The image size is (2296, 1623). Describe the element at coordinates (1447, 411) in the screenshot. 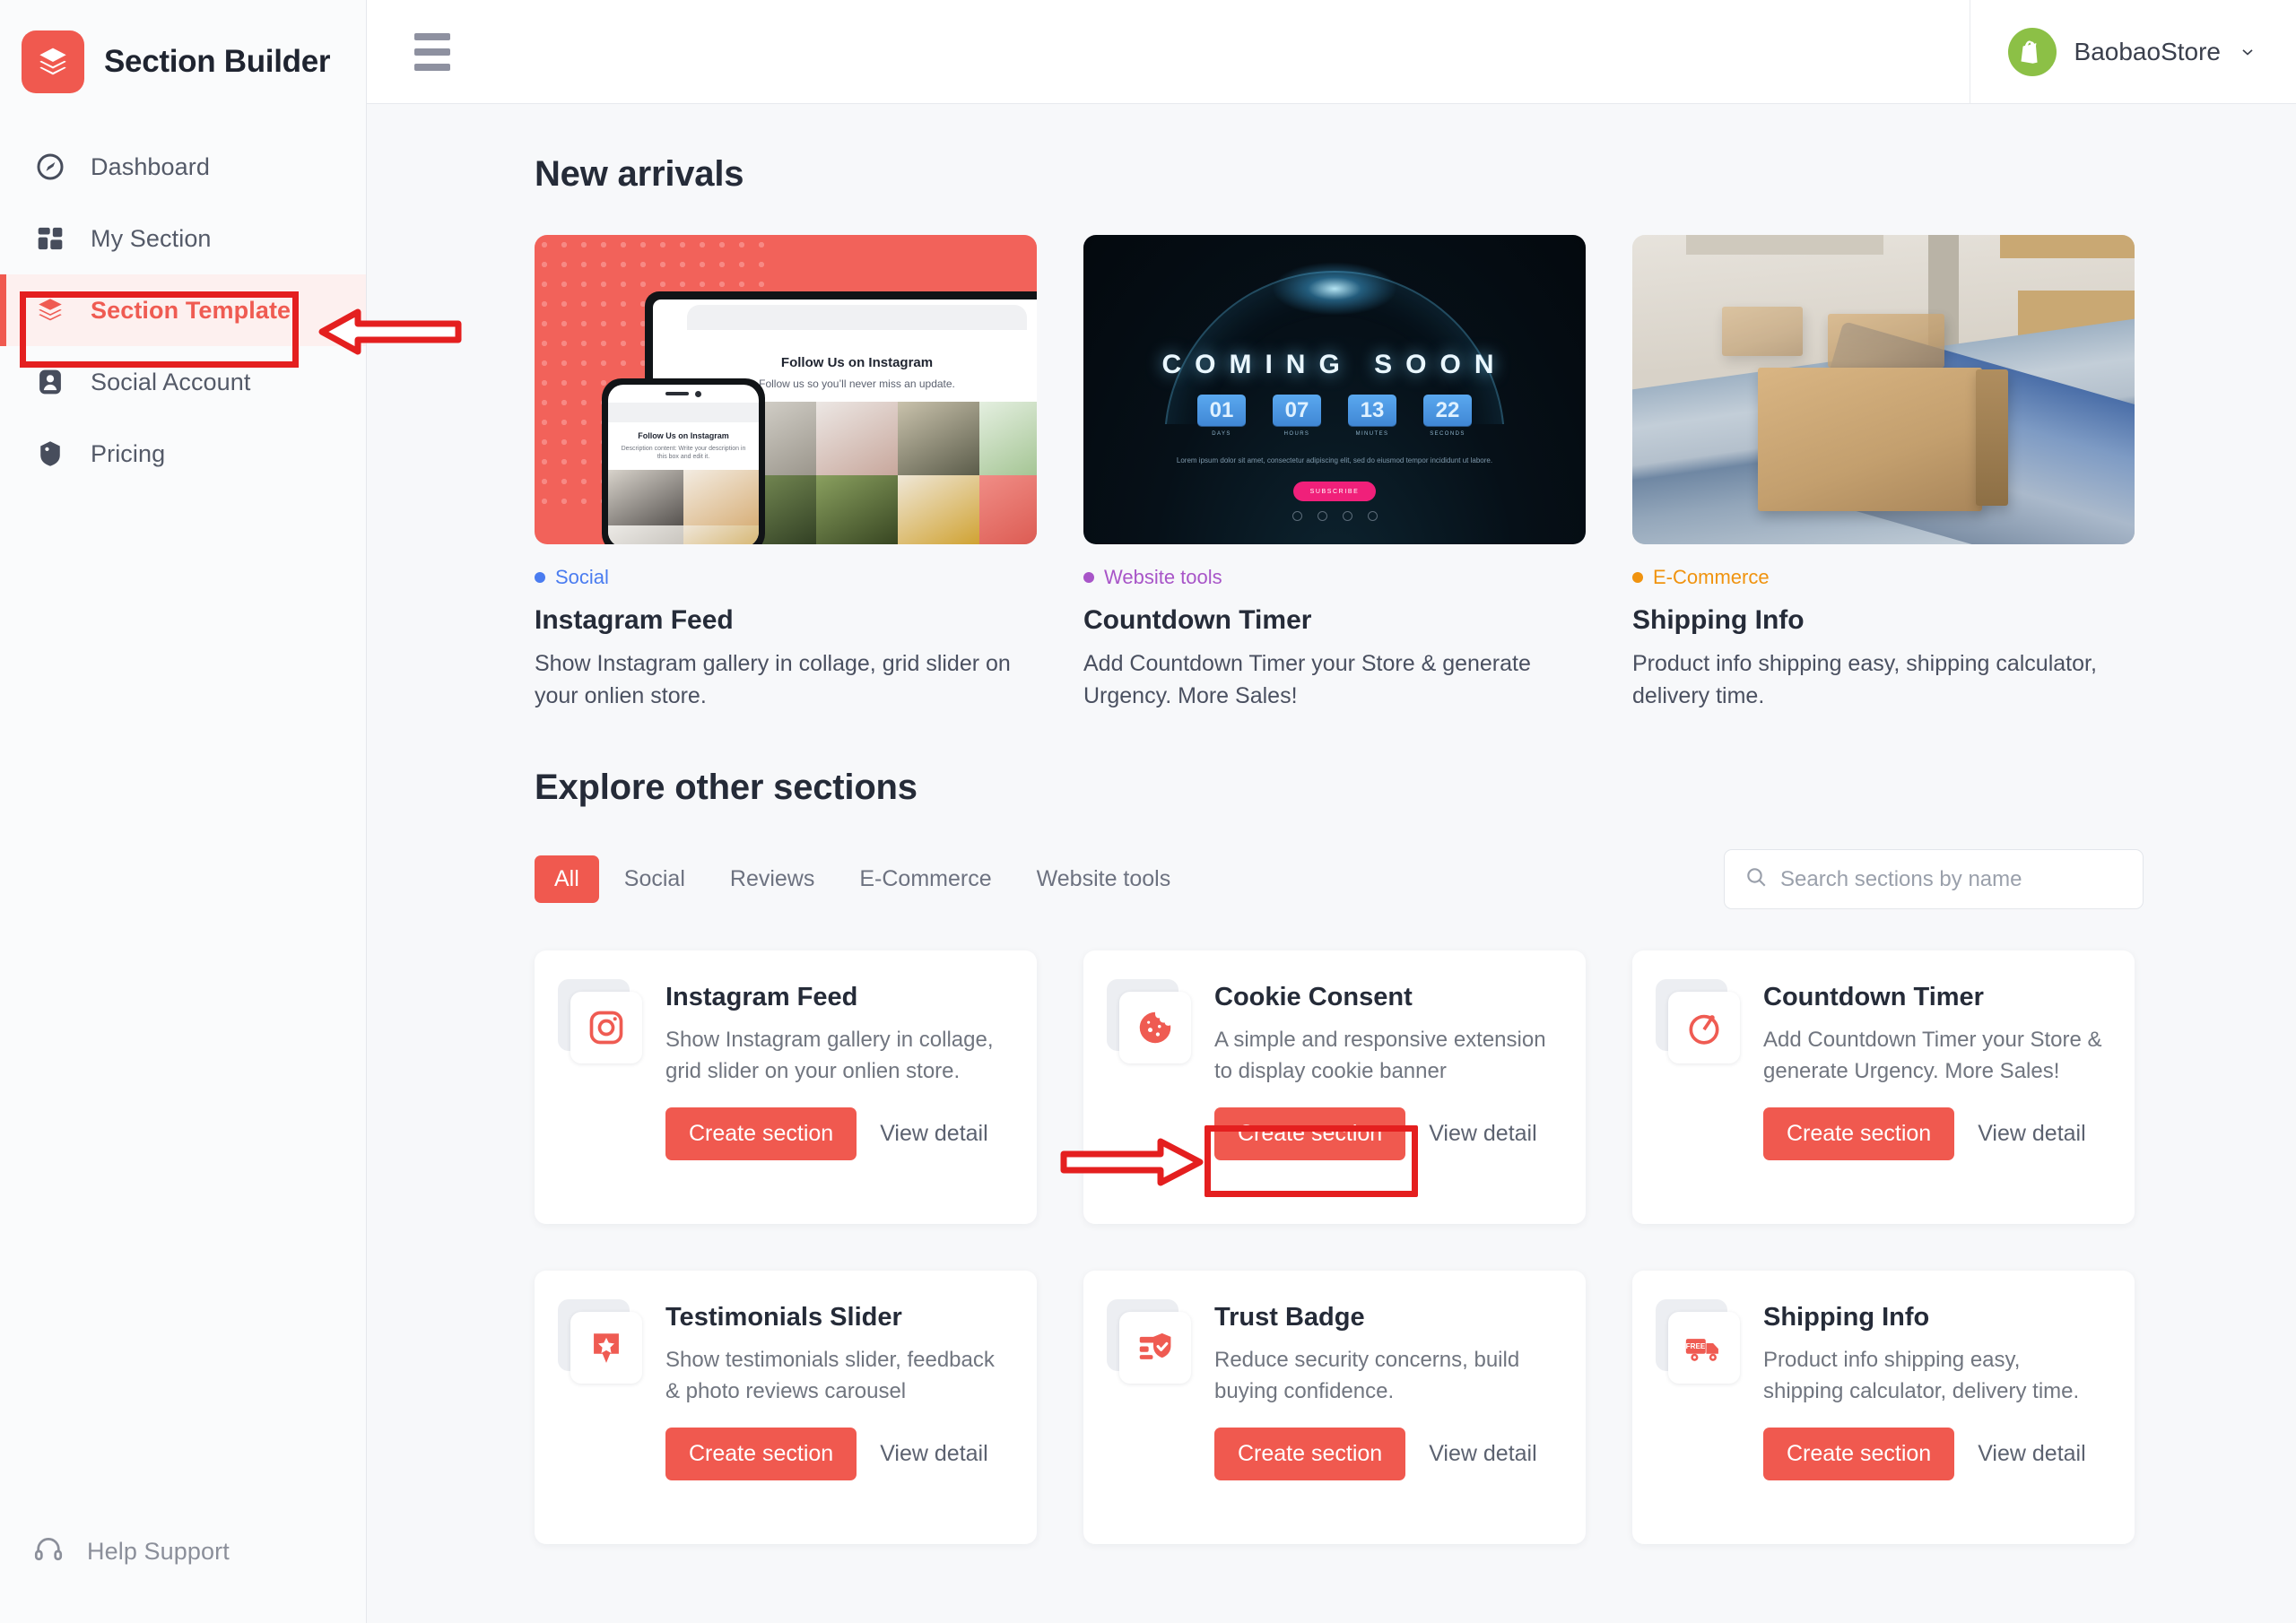

I see `timer-value: 22` at that location.